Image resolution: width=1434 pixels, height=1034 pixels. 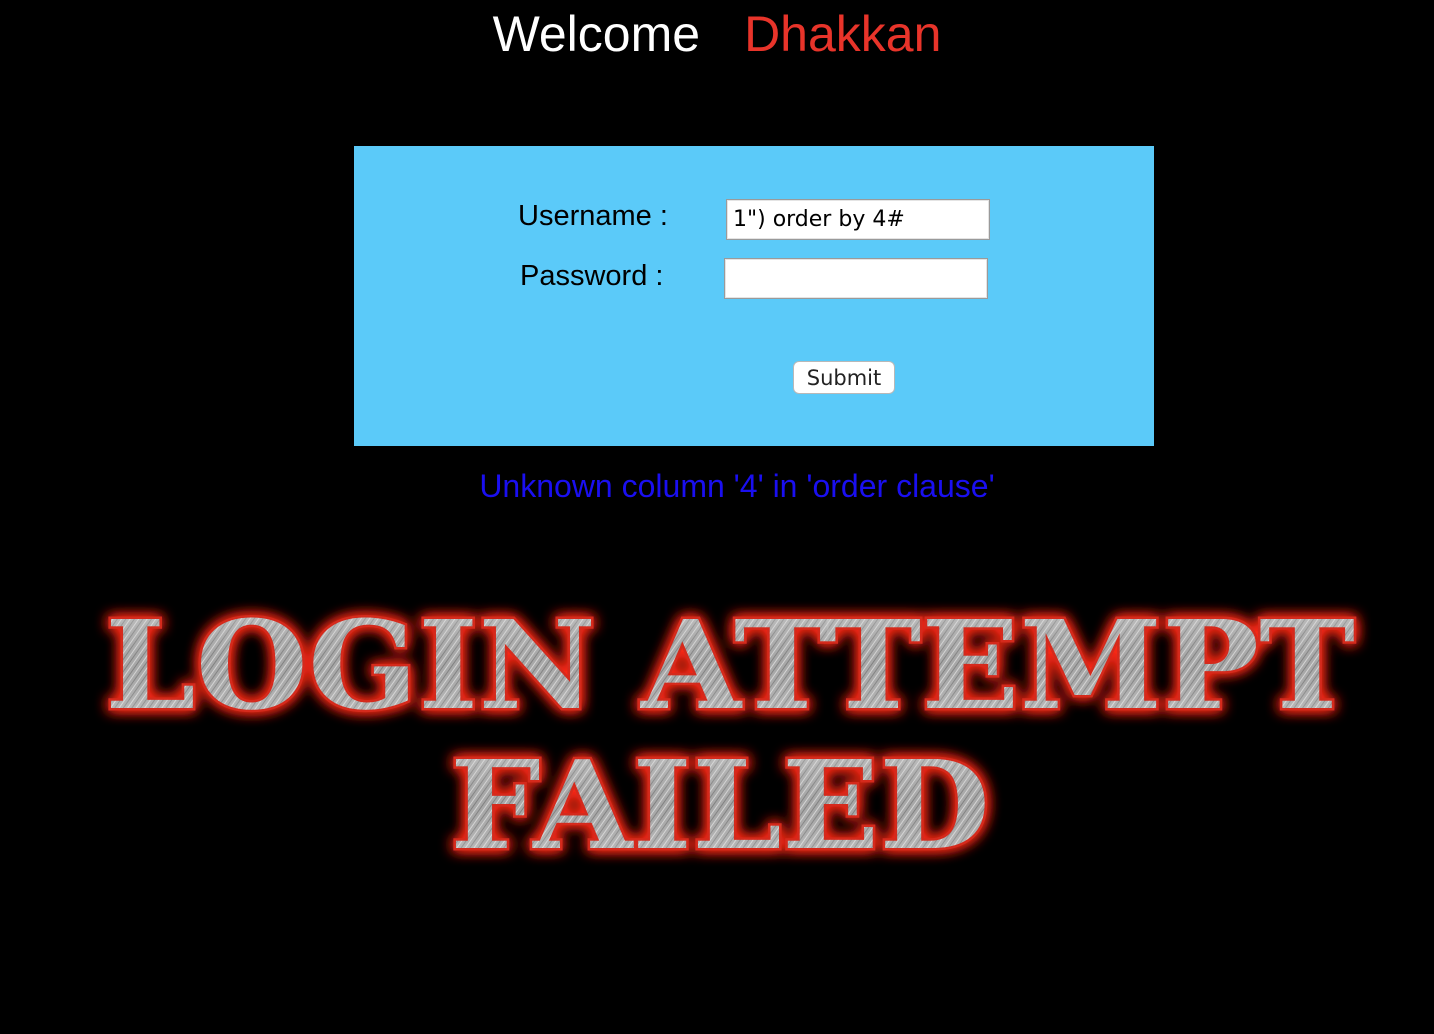 What do you see at coordinates (592, 276) in the screenshot?
I see `password-label: Password :` at bounding box center [592, 276].